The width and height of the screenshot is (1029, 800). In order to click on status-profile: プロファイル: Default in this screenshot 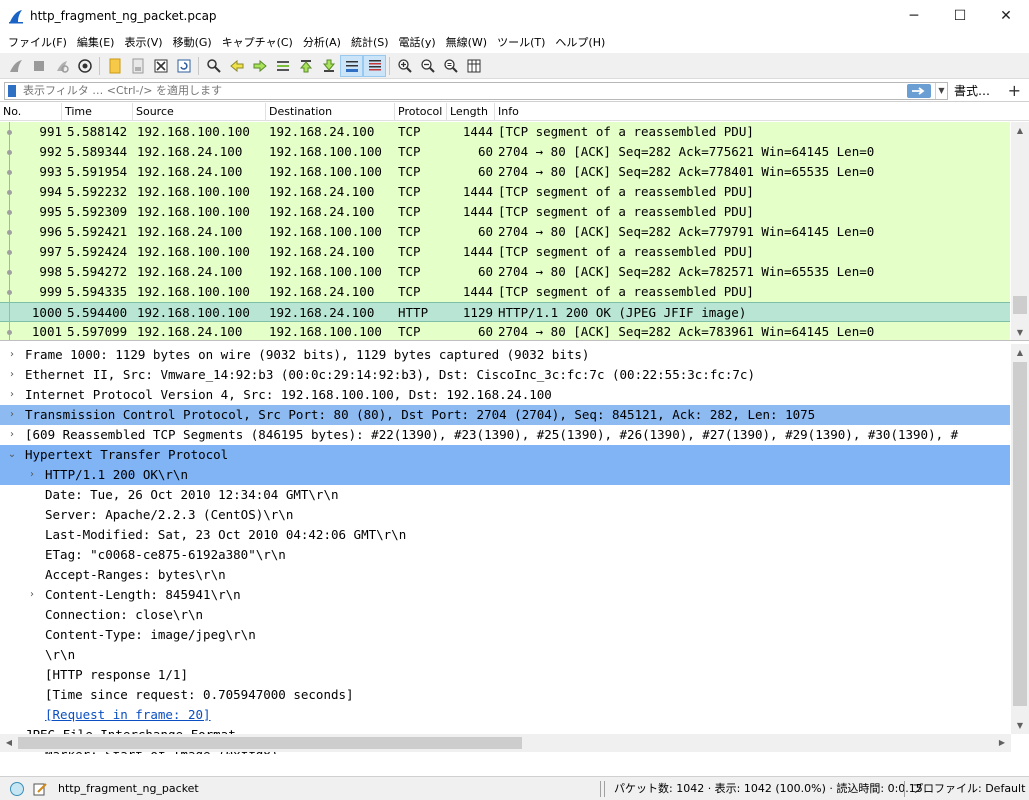, I will do `click(968, 788)`.